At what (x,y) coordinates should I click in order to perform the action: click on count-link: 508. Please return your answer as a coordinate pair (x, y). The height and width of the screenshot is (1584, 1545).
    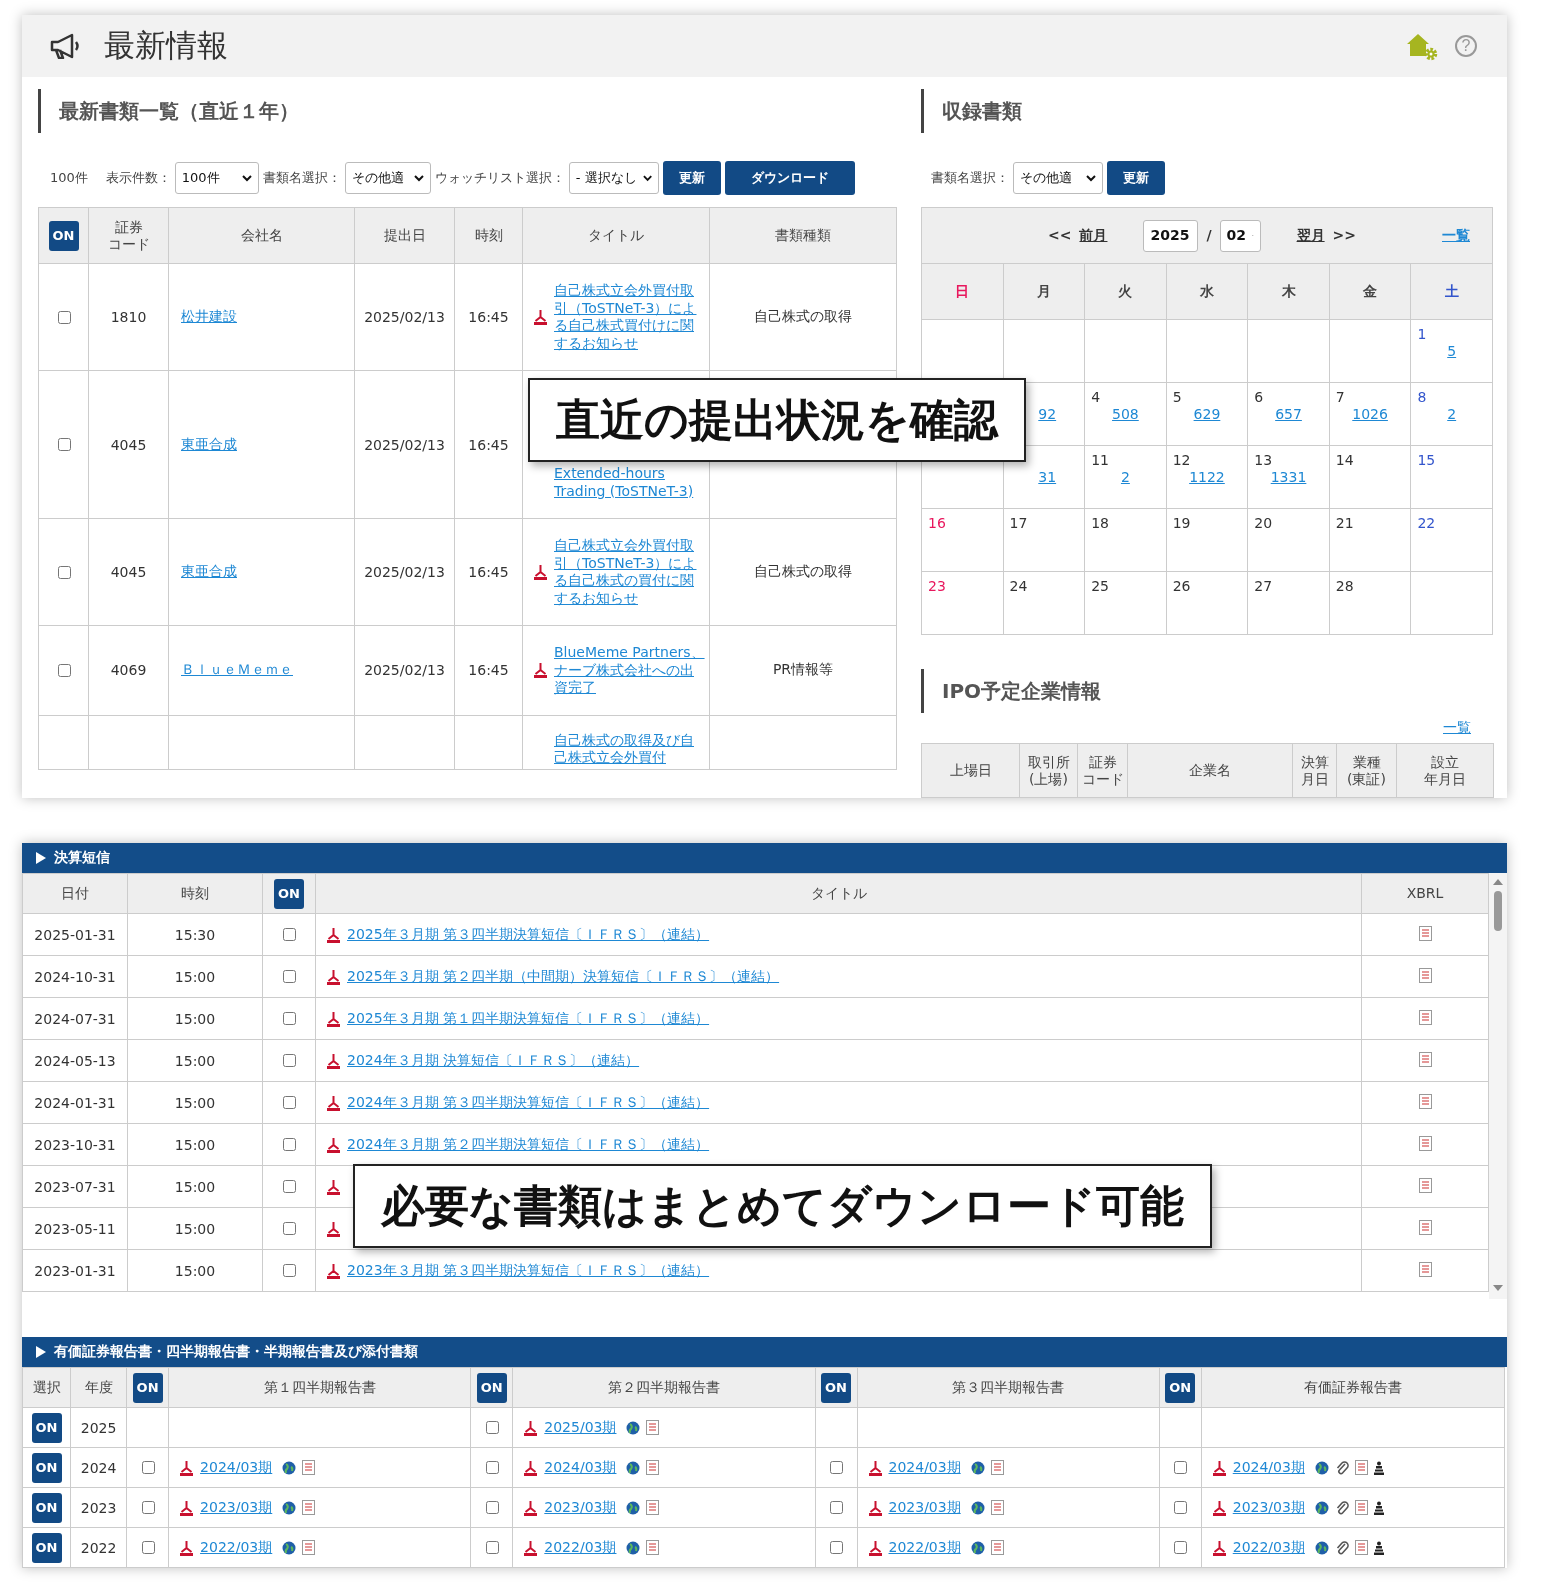
    Looking at the image, I should click on (1125, 414).